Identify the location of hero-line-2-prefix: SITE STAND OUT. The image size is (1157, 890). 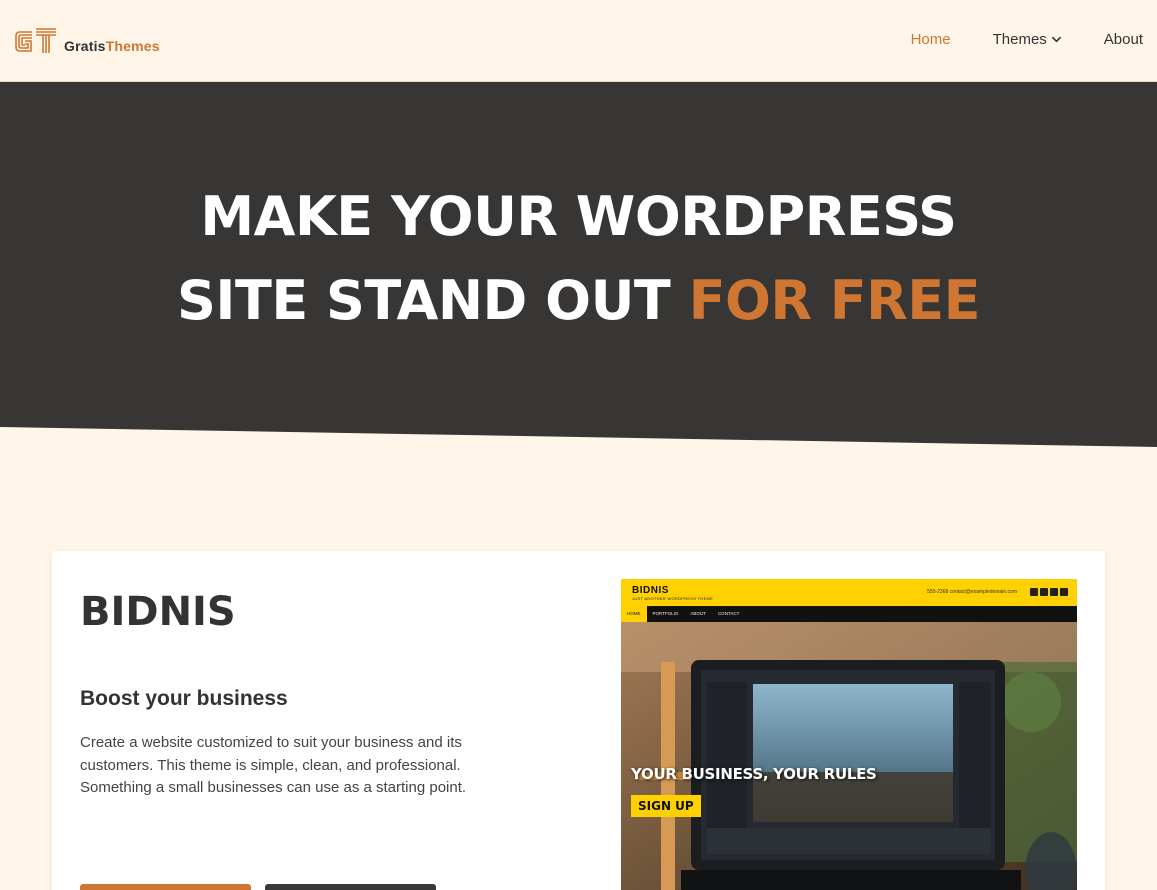
(433, 300).